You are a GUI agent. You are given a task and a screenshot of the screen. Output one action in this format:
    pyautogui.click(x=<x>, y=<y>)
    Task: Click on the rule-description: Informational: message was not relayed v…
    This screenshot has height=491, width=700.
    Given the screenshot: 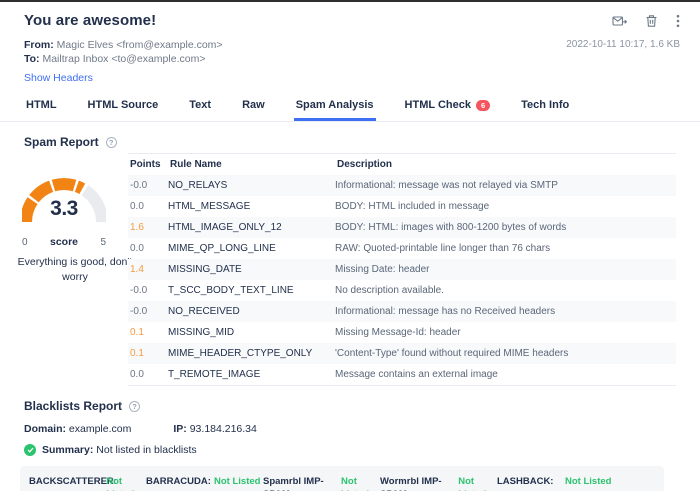 What is the action you would take?
    pyautogui.click(x=446, y=185)
    